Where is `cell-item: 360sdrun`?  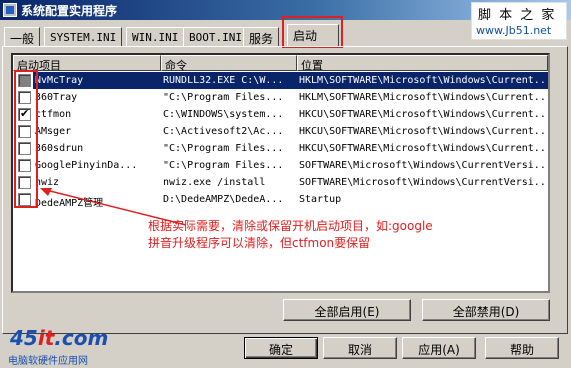 cell-item: 360sdrun is located at coordinates (59, 148).